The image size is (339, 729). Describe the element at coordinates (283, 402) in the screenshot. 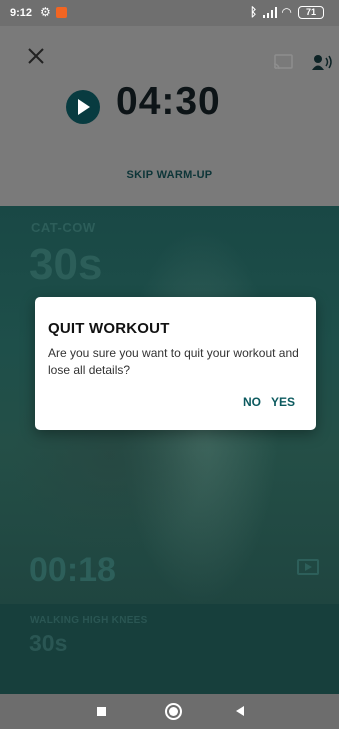

I see `yes-button: YES` at that location.